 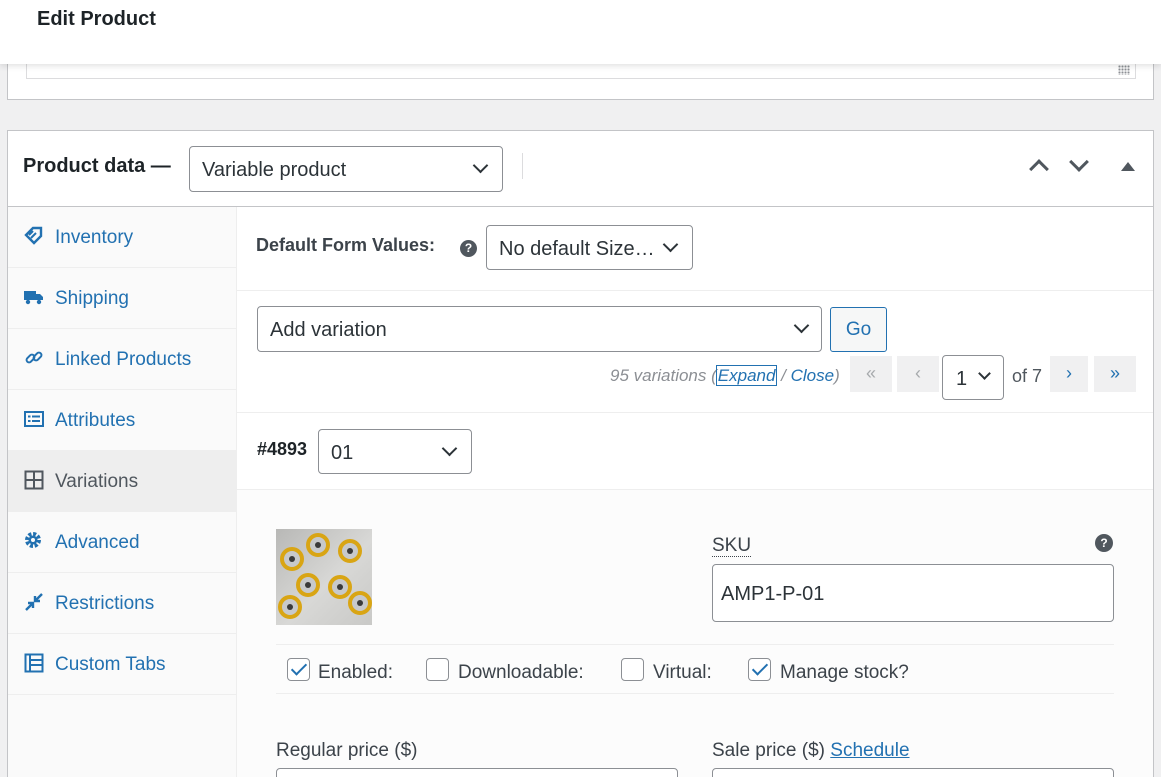 I want to click on regular-price-label: Regular price ($), so click(x=347, y=750).